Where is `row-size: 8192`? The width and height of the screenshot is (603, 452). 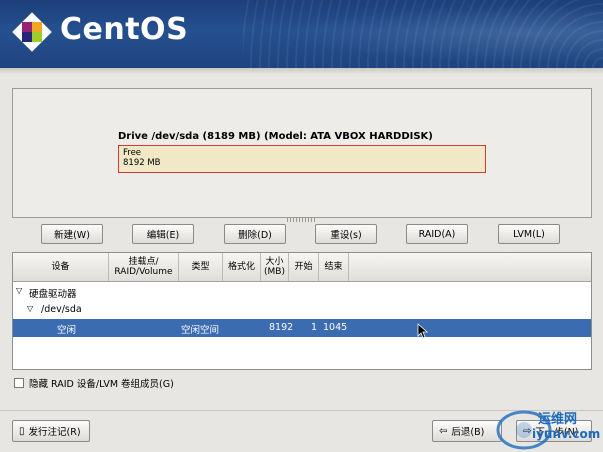 row-size: 8192 is located at coordinates (281, 327).